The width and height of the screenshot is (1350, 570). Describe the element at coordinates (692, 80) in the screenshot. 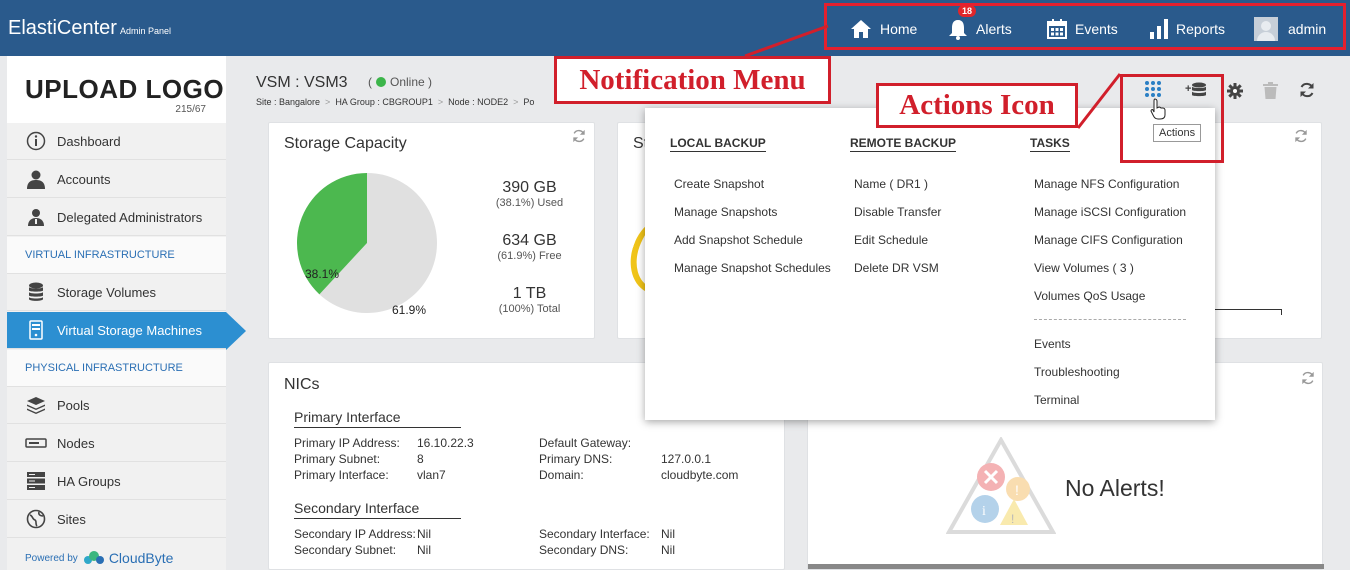

I see `notification-menu-callout: Notification Menu` at that location.